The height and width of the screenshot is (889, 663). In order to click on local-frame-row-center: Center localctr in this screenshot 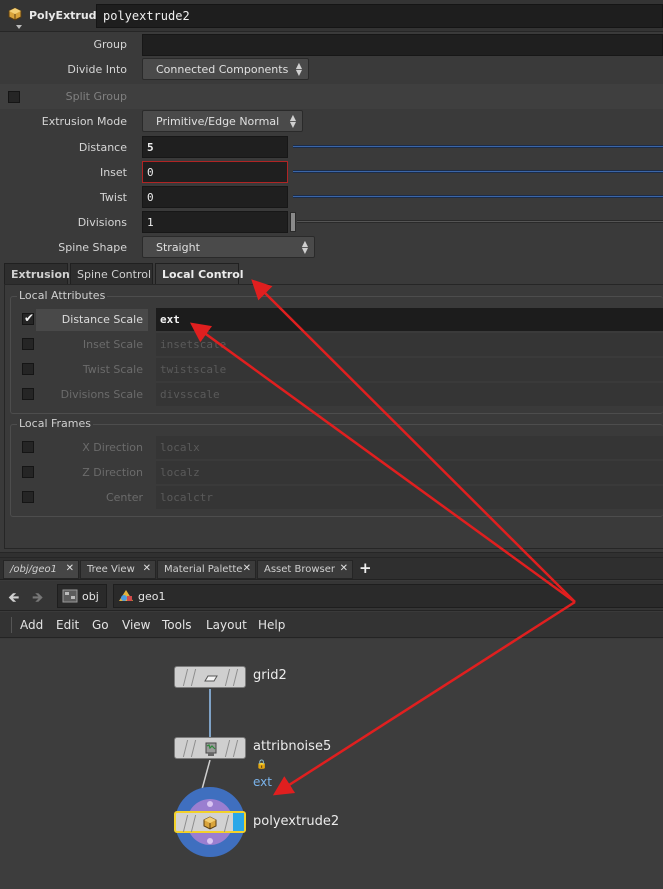, I will do `click(331, 498)`.